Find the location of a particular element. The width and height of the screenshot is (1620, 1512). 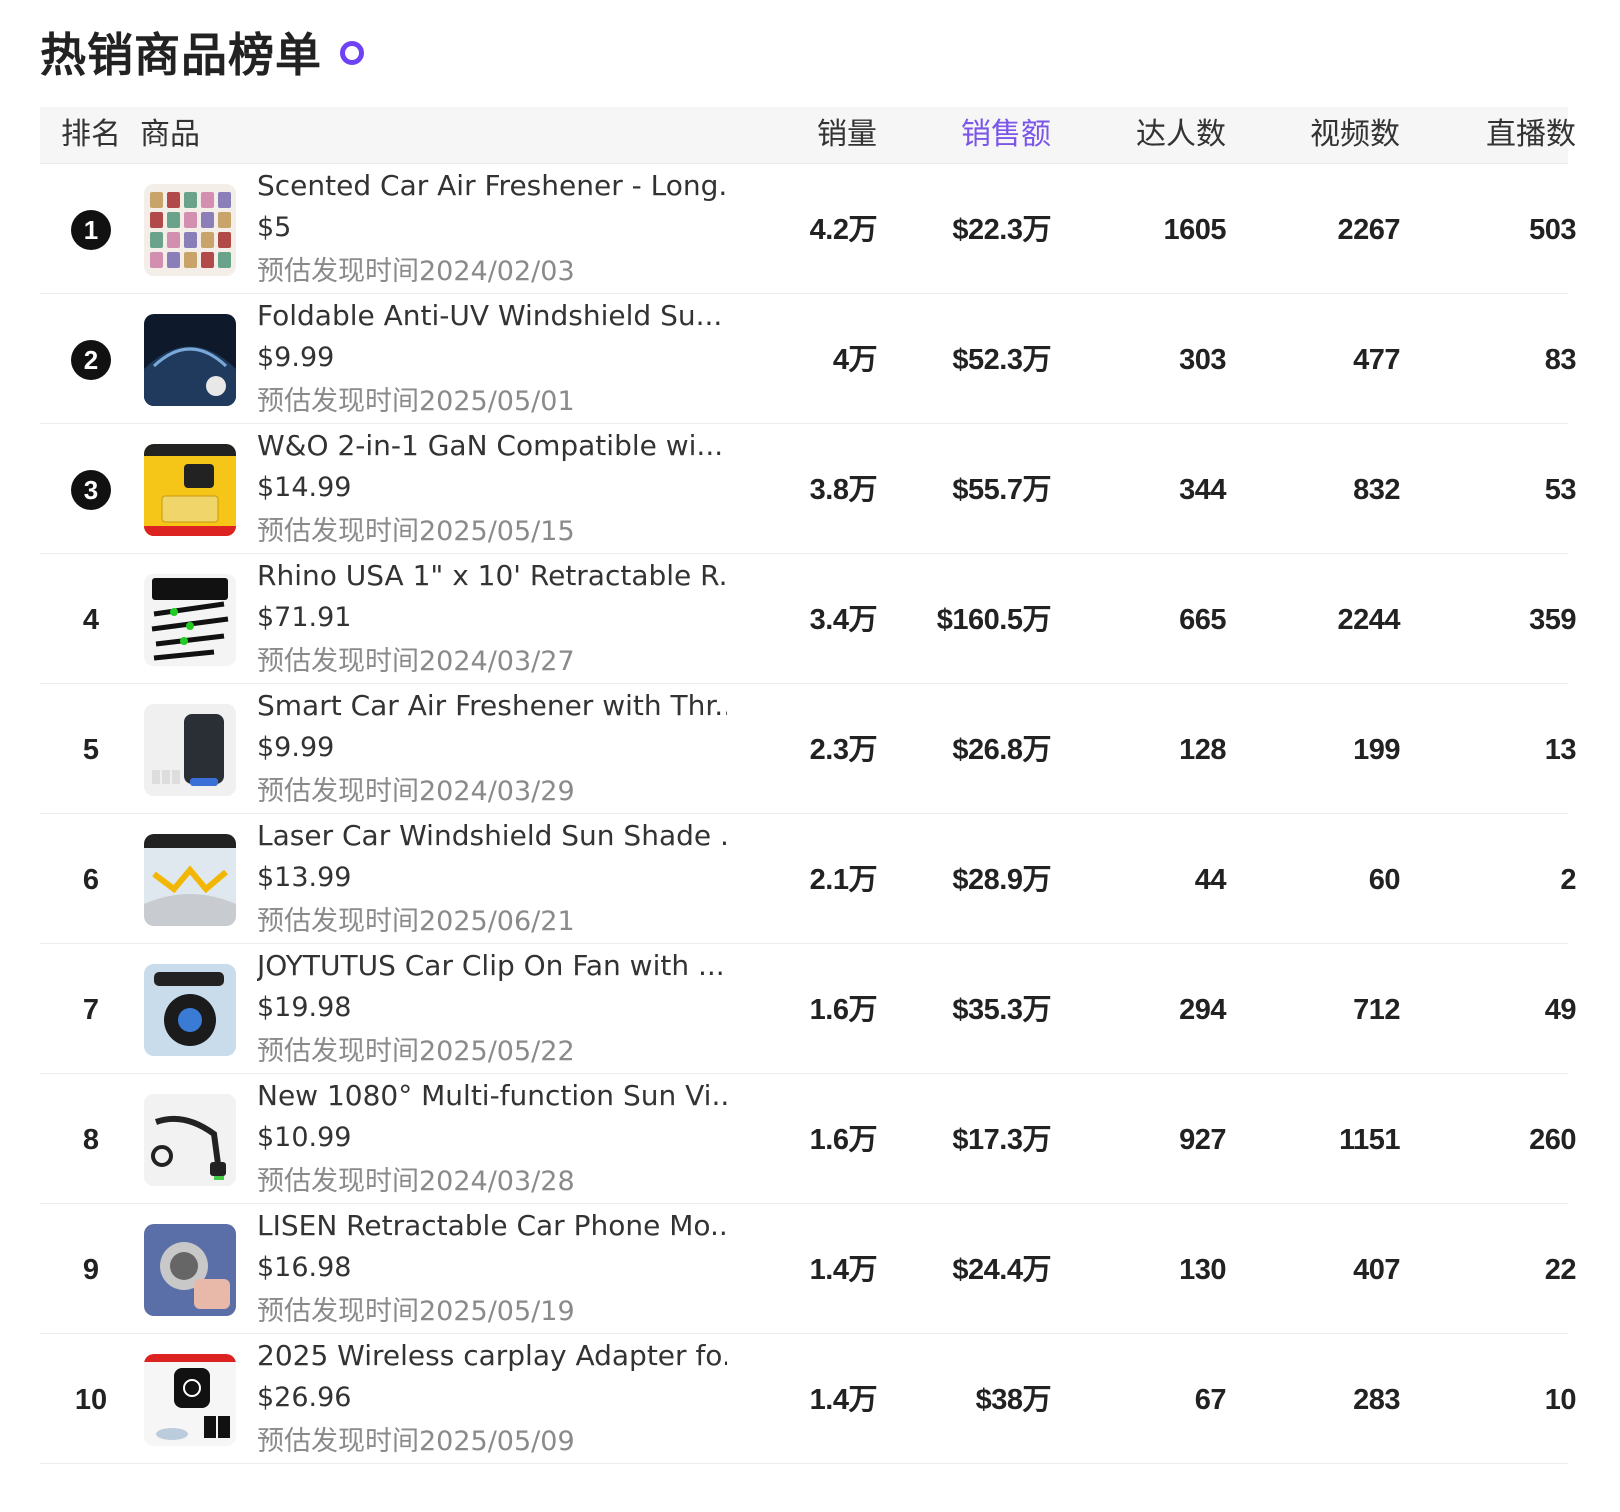

rank-number: 3 is located at coordinates (91, 490).